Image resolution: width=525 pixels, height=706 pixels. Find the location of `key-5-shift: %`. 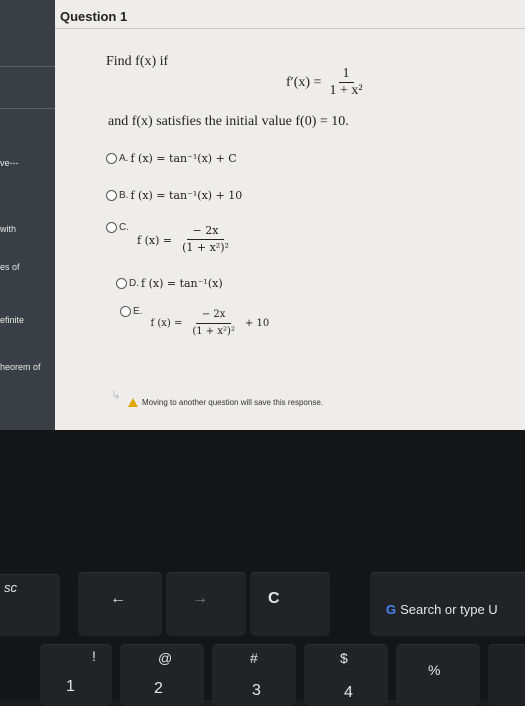

key-5-shift: % is located at coordinates (434, 670).